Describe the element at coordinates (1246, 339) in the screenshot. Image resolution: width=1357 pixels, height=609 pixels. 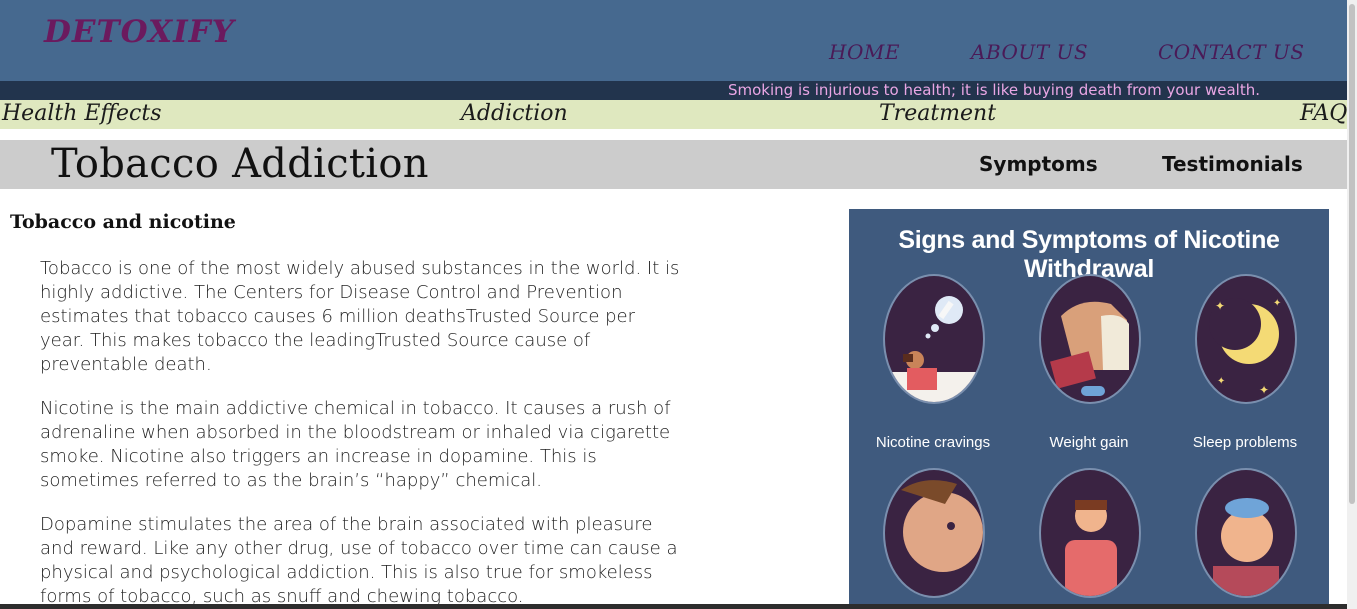
I see `moon-stars-illustration-icon: ✦ ✦ ✦ ✦` at that location.